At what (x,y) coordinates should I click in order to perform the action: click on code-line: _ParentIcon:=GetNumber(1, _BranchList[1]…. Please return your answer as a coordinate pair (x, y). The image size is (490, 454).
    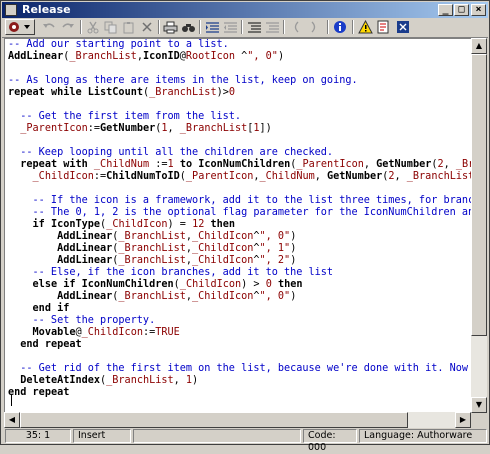
    Looking at the image, I should click on (239, 129).